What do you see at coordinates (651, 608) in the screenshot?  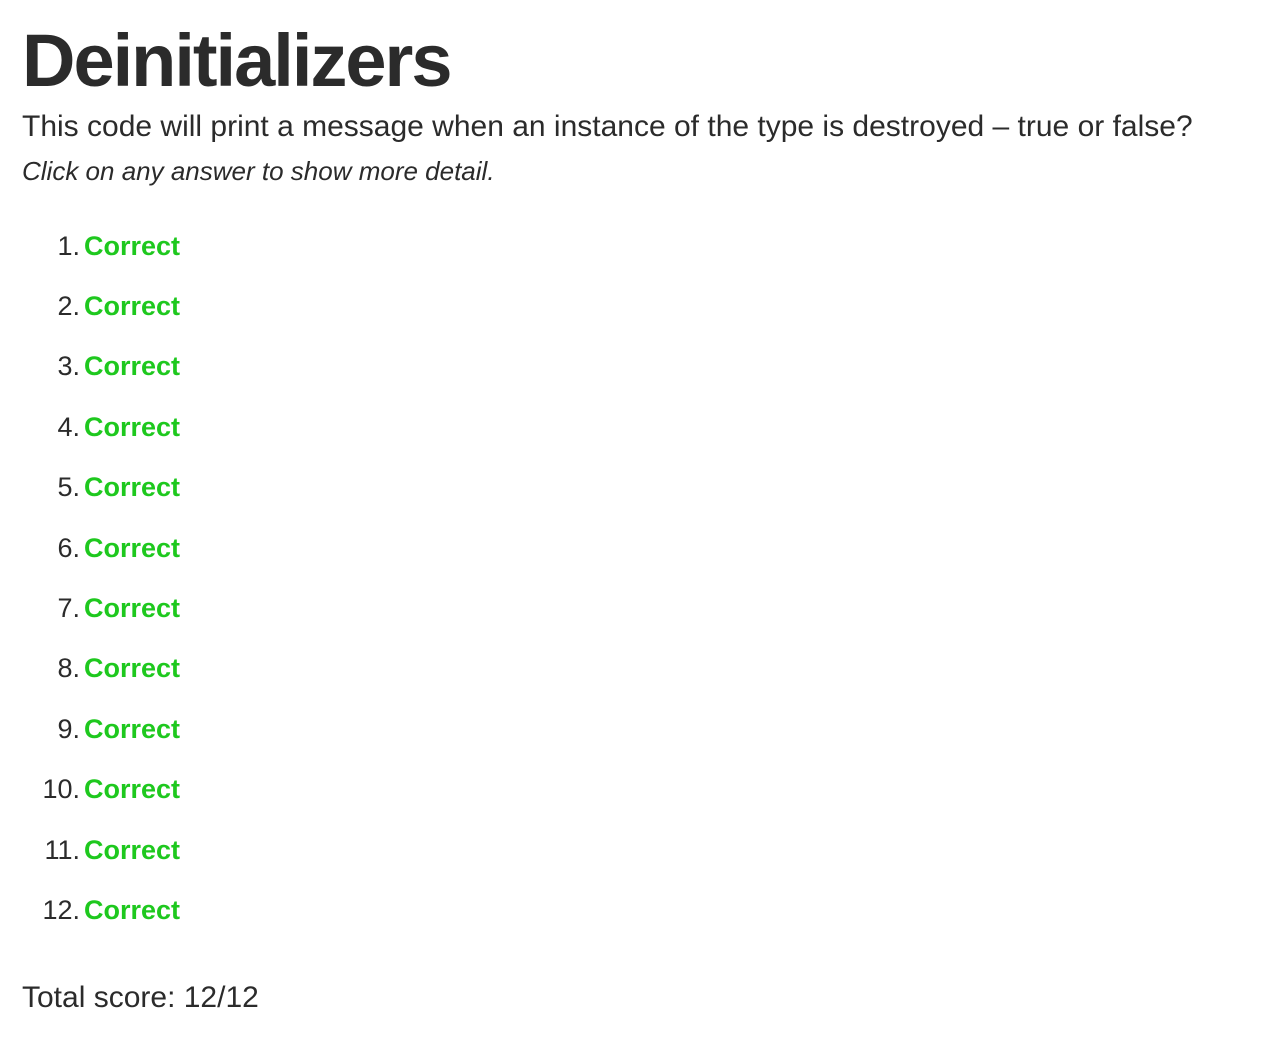 I see `answer-item: 7. Correct` at bounding box center [651, 608].